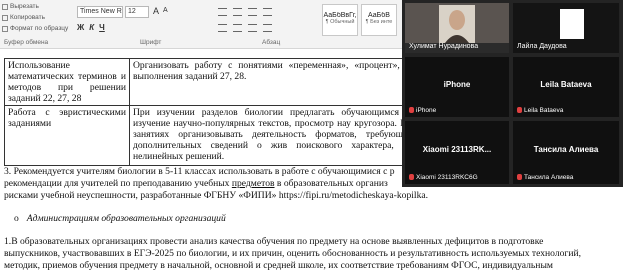 This screenshot has height=279, width=623. I want to click on multilevel-icon, so click(252, 12).